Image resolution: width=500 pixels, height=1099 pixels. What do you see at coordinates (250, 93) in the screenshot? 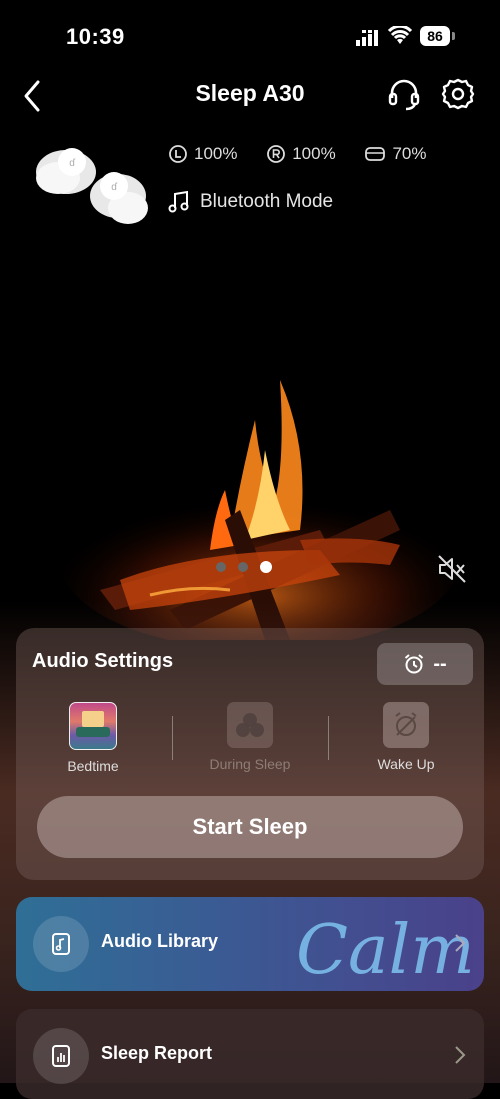
I see `page-title: Sleep A30` at bounding box center [250, 93].